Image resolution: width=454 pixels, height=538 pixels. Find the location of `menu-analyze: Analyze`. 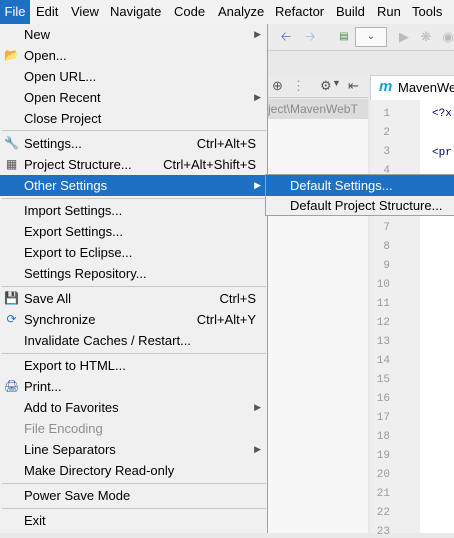

menu-analyze: Analyze is located at coordinates (241, 12).